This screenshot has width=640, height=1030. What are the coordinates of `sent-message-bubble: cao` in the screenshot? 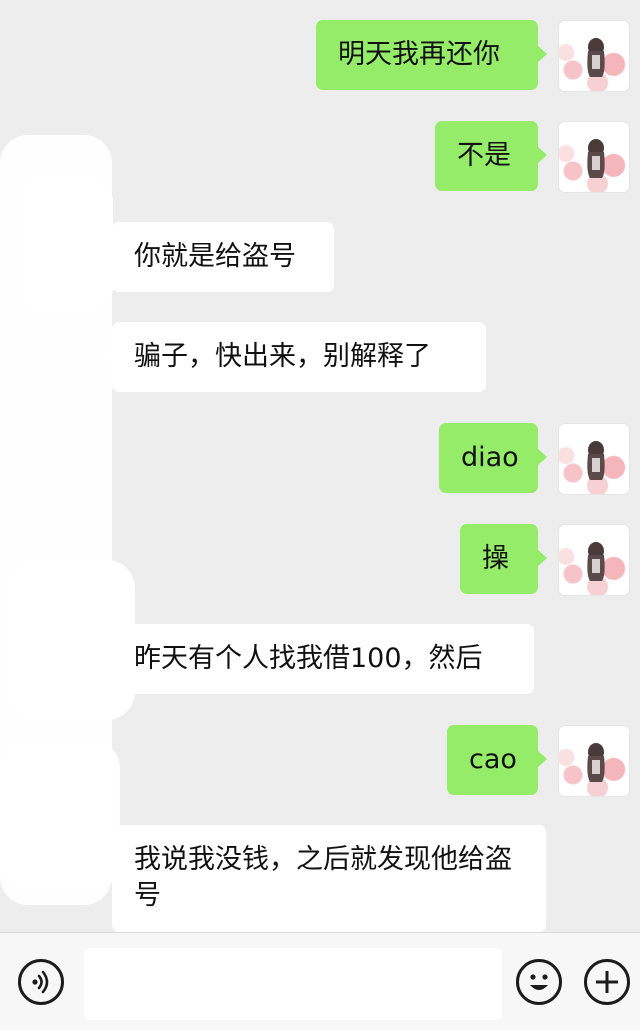 It's located at (497, 760).